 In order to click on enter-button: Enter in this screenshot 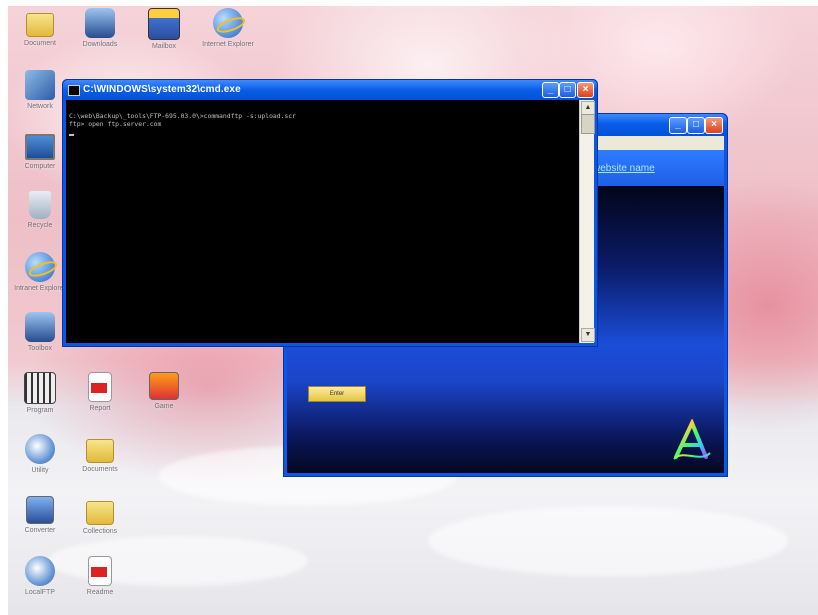, I will do `click(337, 394)`.